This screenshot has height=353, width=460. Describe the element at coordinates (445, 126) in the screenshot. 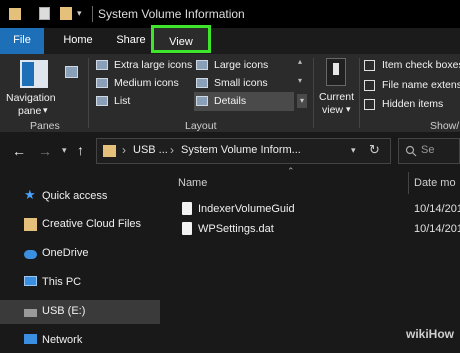

I see `group-label-show-hide: Show/` at that location.